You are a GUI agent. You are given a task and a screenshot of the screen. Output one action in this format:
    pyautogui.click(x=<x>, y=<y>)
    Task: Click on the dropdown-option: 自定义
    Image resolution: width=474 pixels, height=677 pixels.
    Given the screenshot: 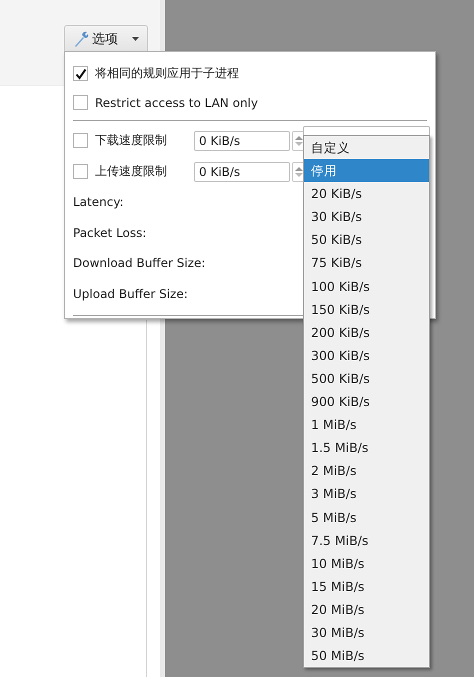 What is the action you would take?
    pyautogui.click(x=366, y=148)
    